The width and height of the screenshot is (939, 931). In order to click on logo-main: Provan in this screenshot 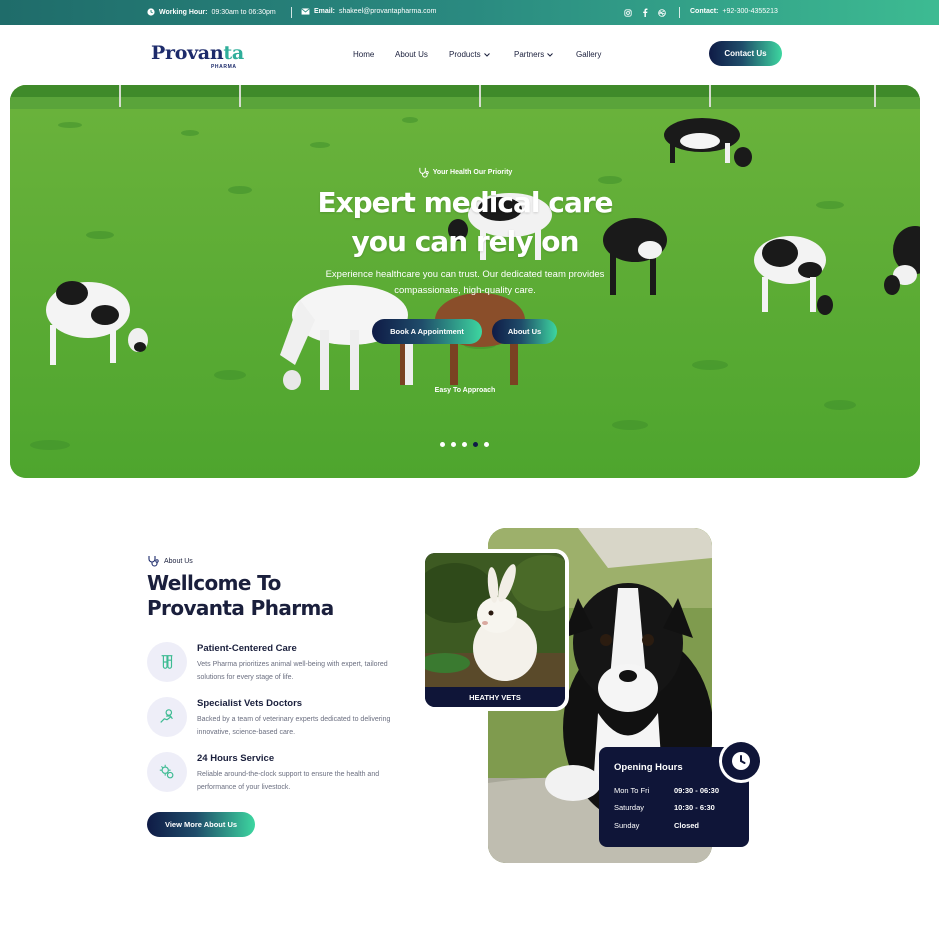, I will do `click(187, 53)`.